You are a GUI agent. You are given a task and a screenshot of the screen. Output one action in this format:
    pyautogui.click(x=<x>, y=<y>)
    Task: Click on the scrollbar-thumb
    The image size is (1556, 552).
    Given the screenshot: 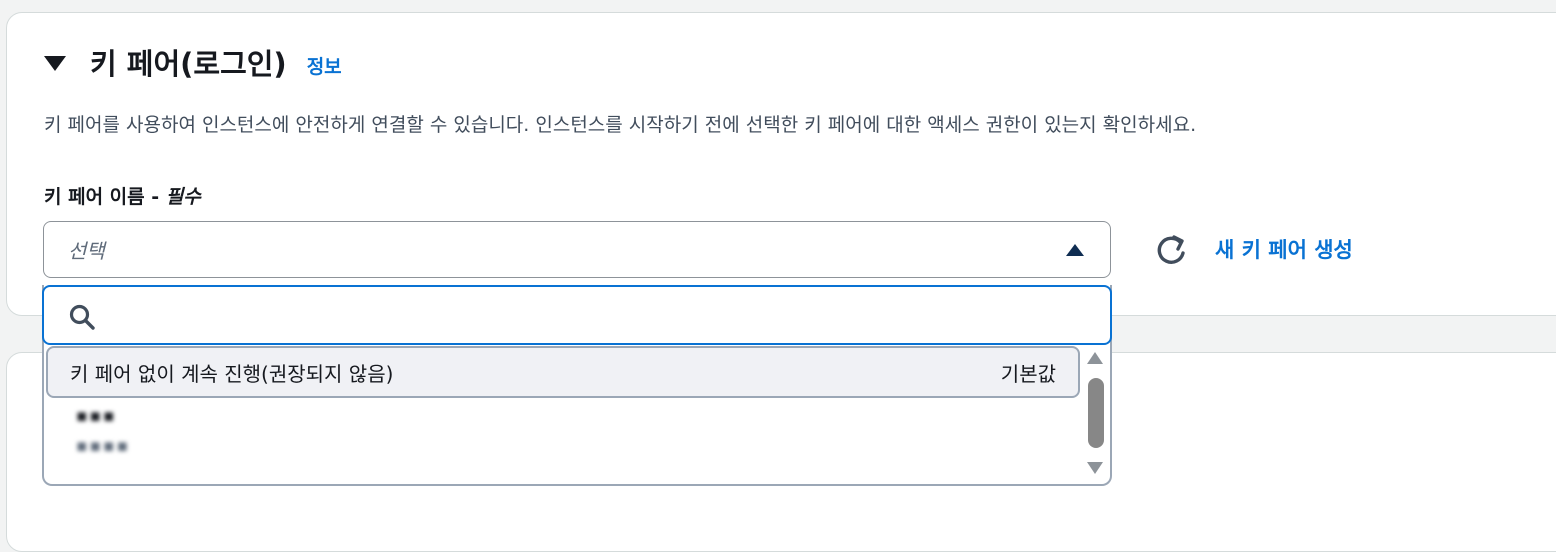 What is the action you would take?
    pyautogui.click(x=1096, y=413)
    